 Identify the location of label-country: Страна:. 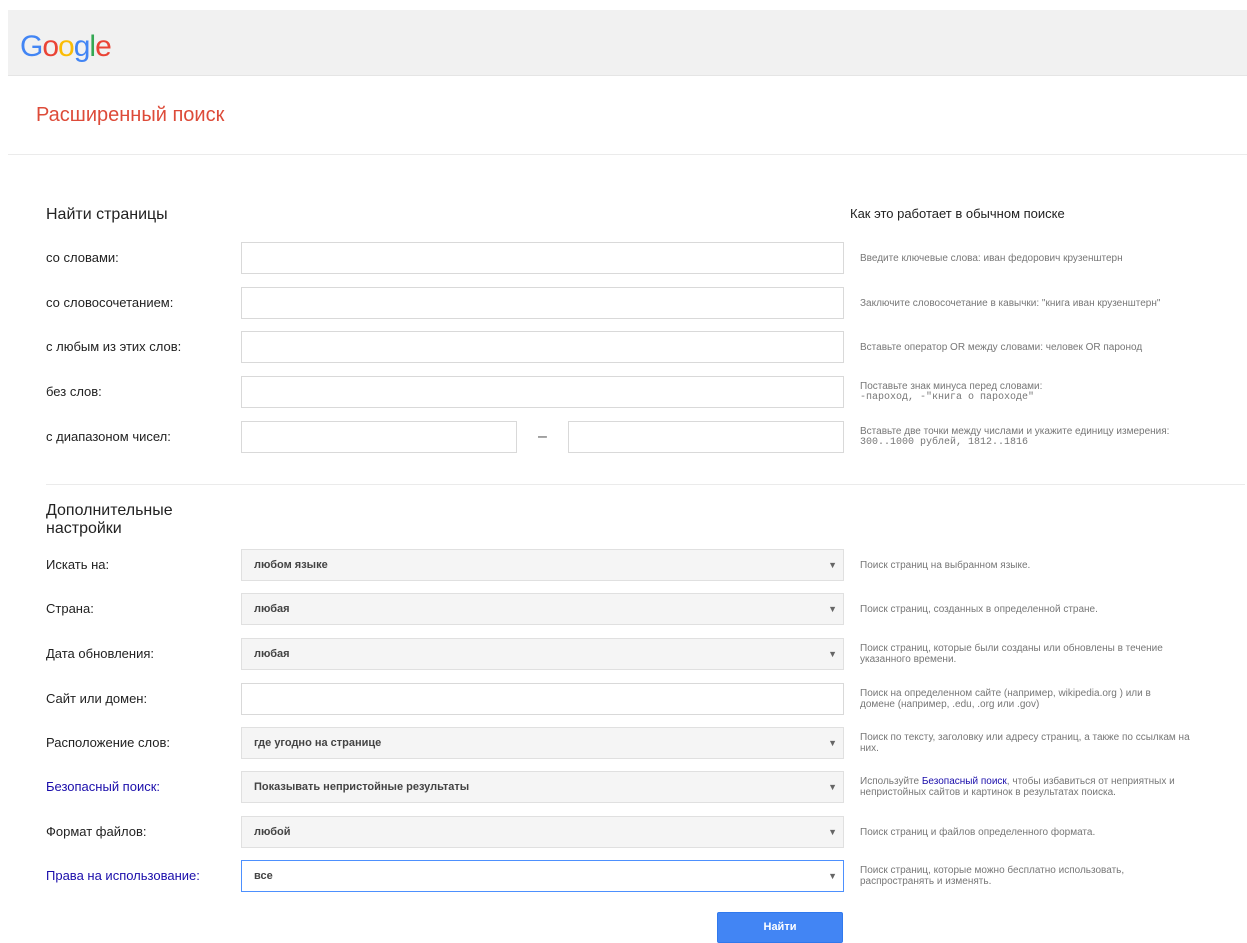
(70, 608).